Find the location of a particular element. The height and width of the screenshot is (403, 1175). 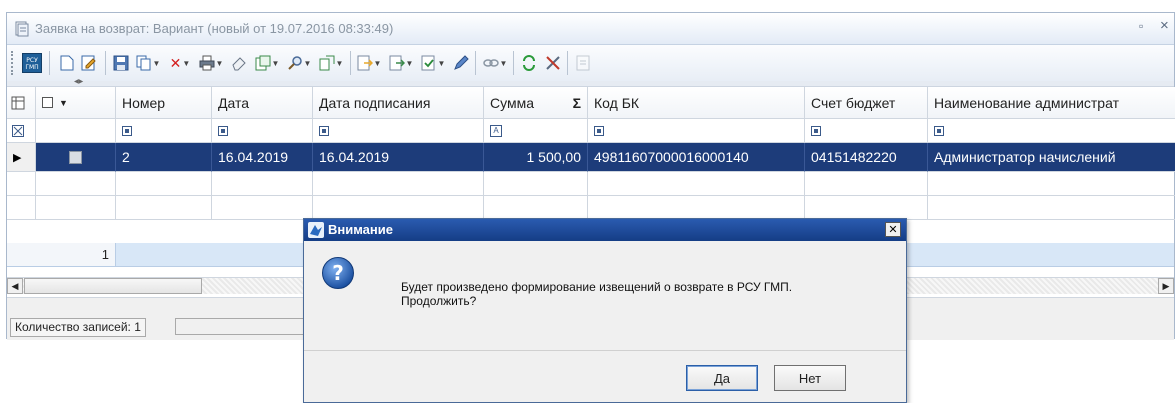

filter-cell-sum: A is located at coordinates (536, 131).